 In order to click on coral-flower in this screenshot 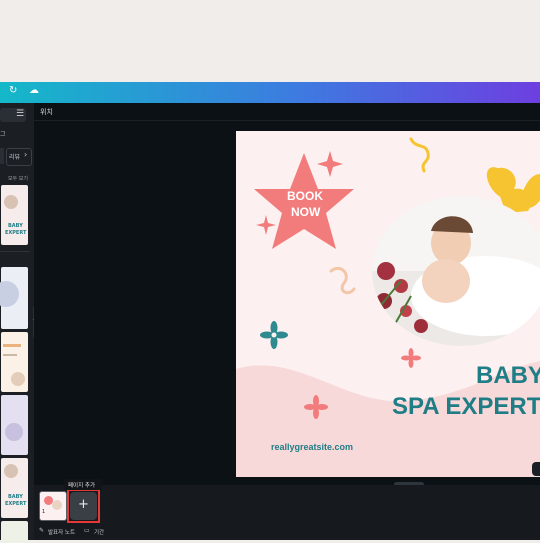, I will do `click(411, 358)`.